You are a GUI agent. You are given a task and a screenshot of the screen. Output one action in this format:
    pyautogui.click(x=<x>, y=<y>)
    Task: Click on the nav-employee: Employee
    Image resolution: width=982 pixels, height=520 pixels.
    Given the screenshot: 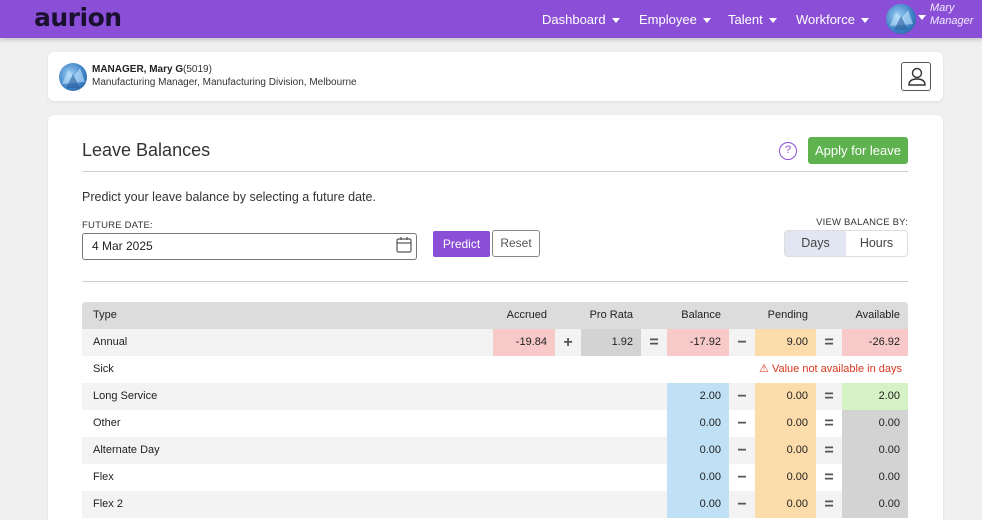 What is the action you would take?
    pyautogui.click(x=675, y=19)
    